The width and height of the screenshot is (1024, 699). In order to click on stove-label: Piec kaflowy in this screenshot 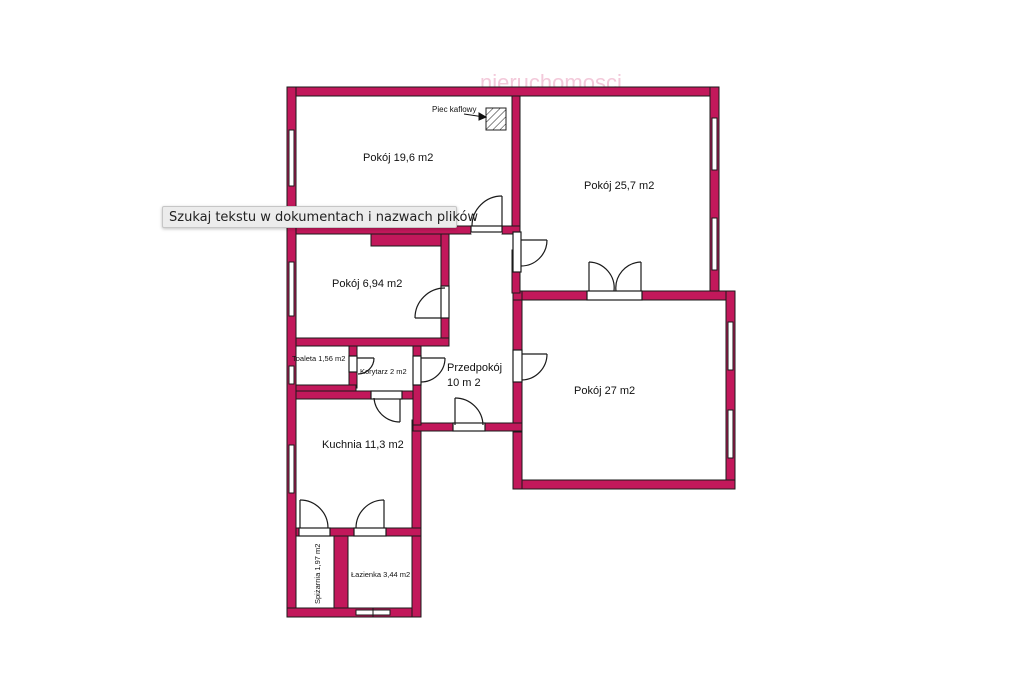, I will do `click(454, 109)`.